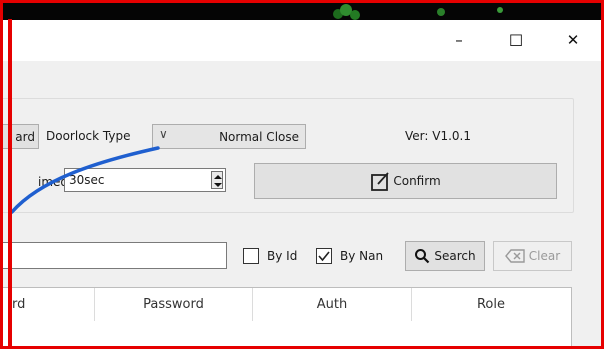  What do you see at coordinates (19, 304) in the screenshot?
I see `column-header-card-label: rd` at bounding box center [19, 304].